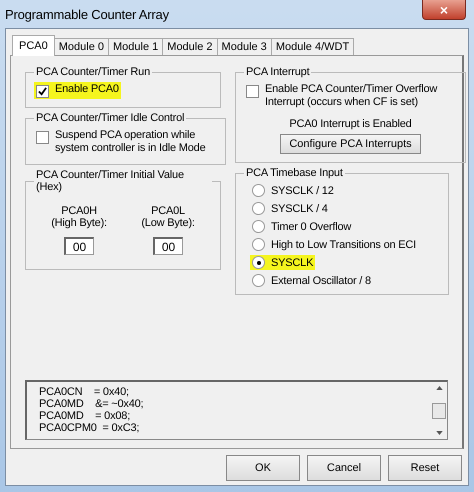 Image resolution: width=474 pixels, height=492 pixels. I want to click on group-title: PCA Interrupt, so click(278, 72).